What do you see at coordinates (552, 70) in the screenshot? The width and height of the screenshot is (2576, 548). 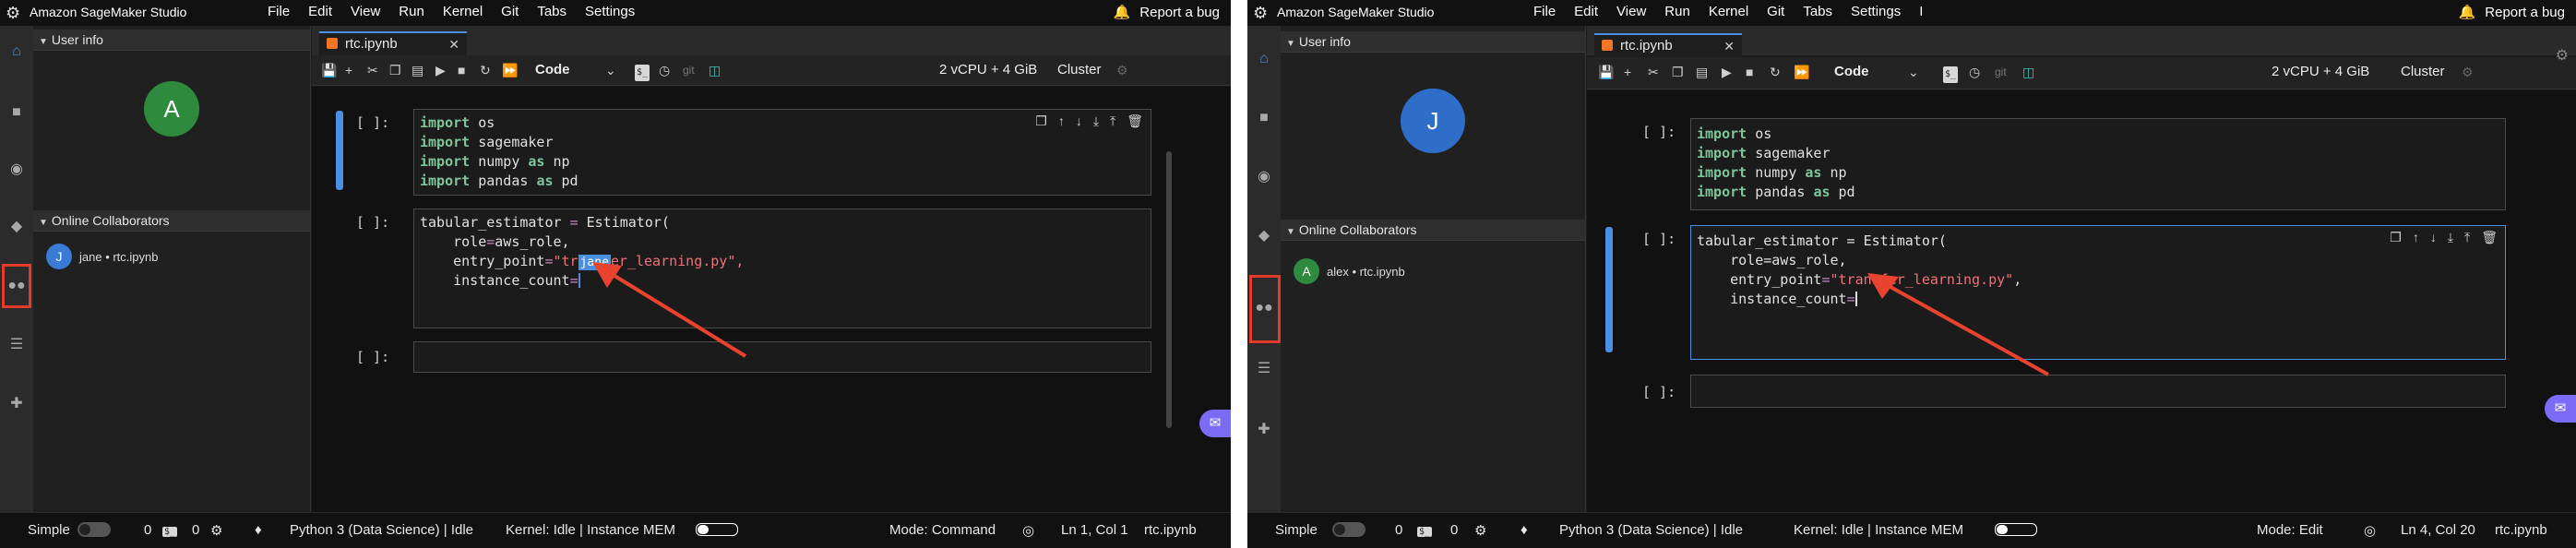 I see `cell-type-select: Code` at bounding box center [552, 70].